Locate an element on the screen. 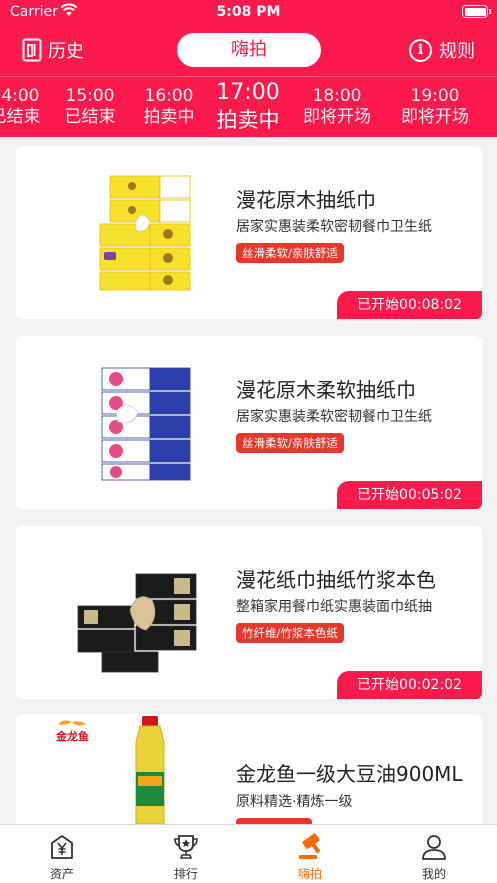 The image size is (497, 883). tab-label: 资产 is located at coordinates (61, 874).